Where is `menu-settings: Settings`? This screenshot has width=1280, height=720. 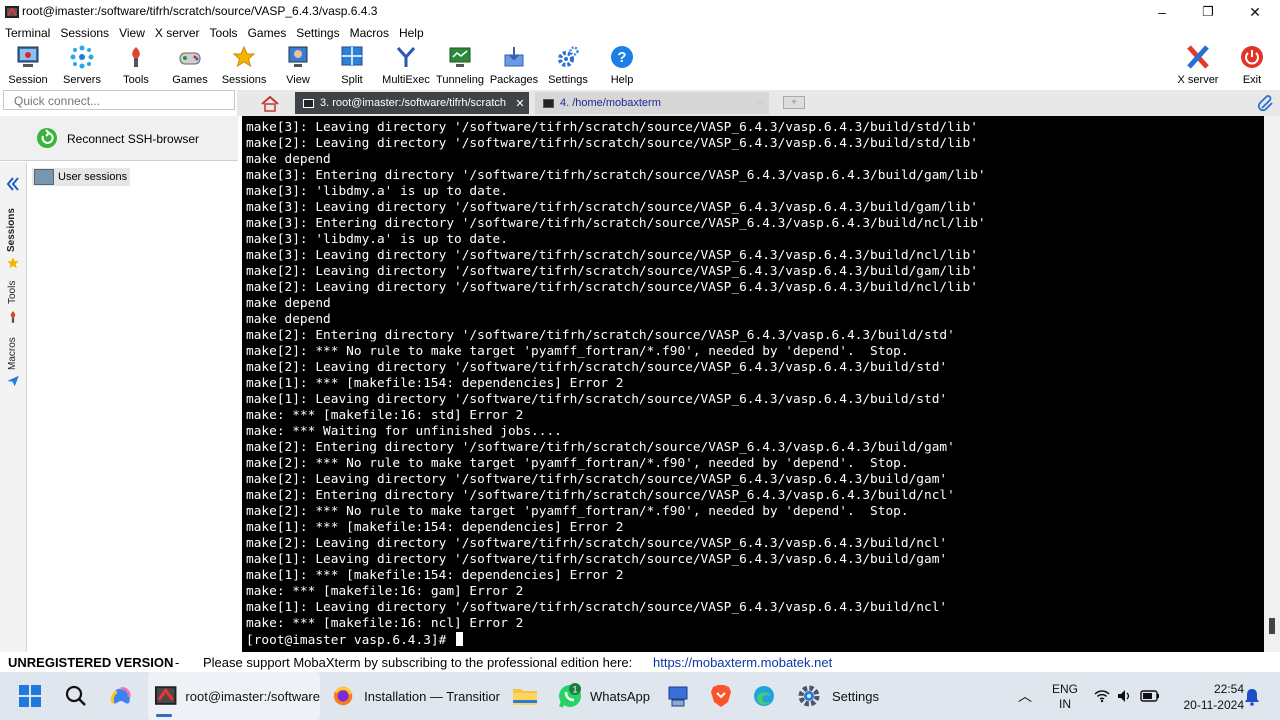 menu-settings: Settings is located at coordinates (317, 33).